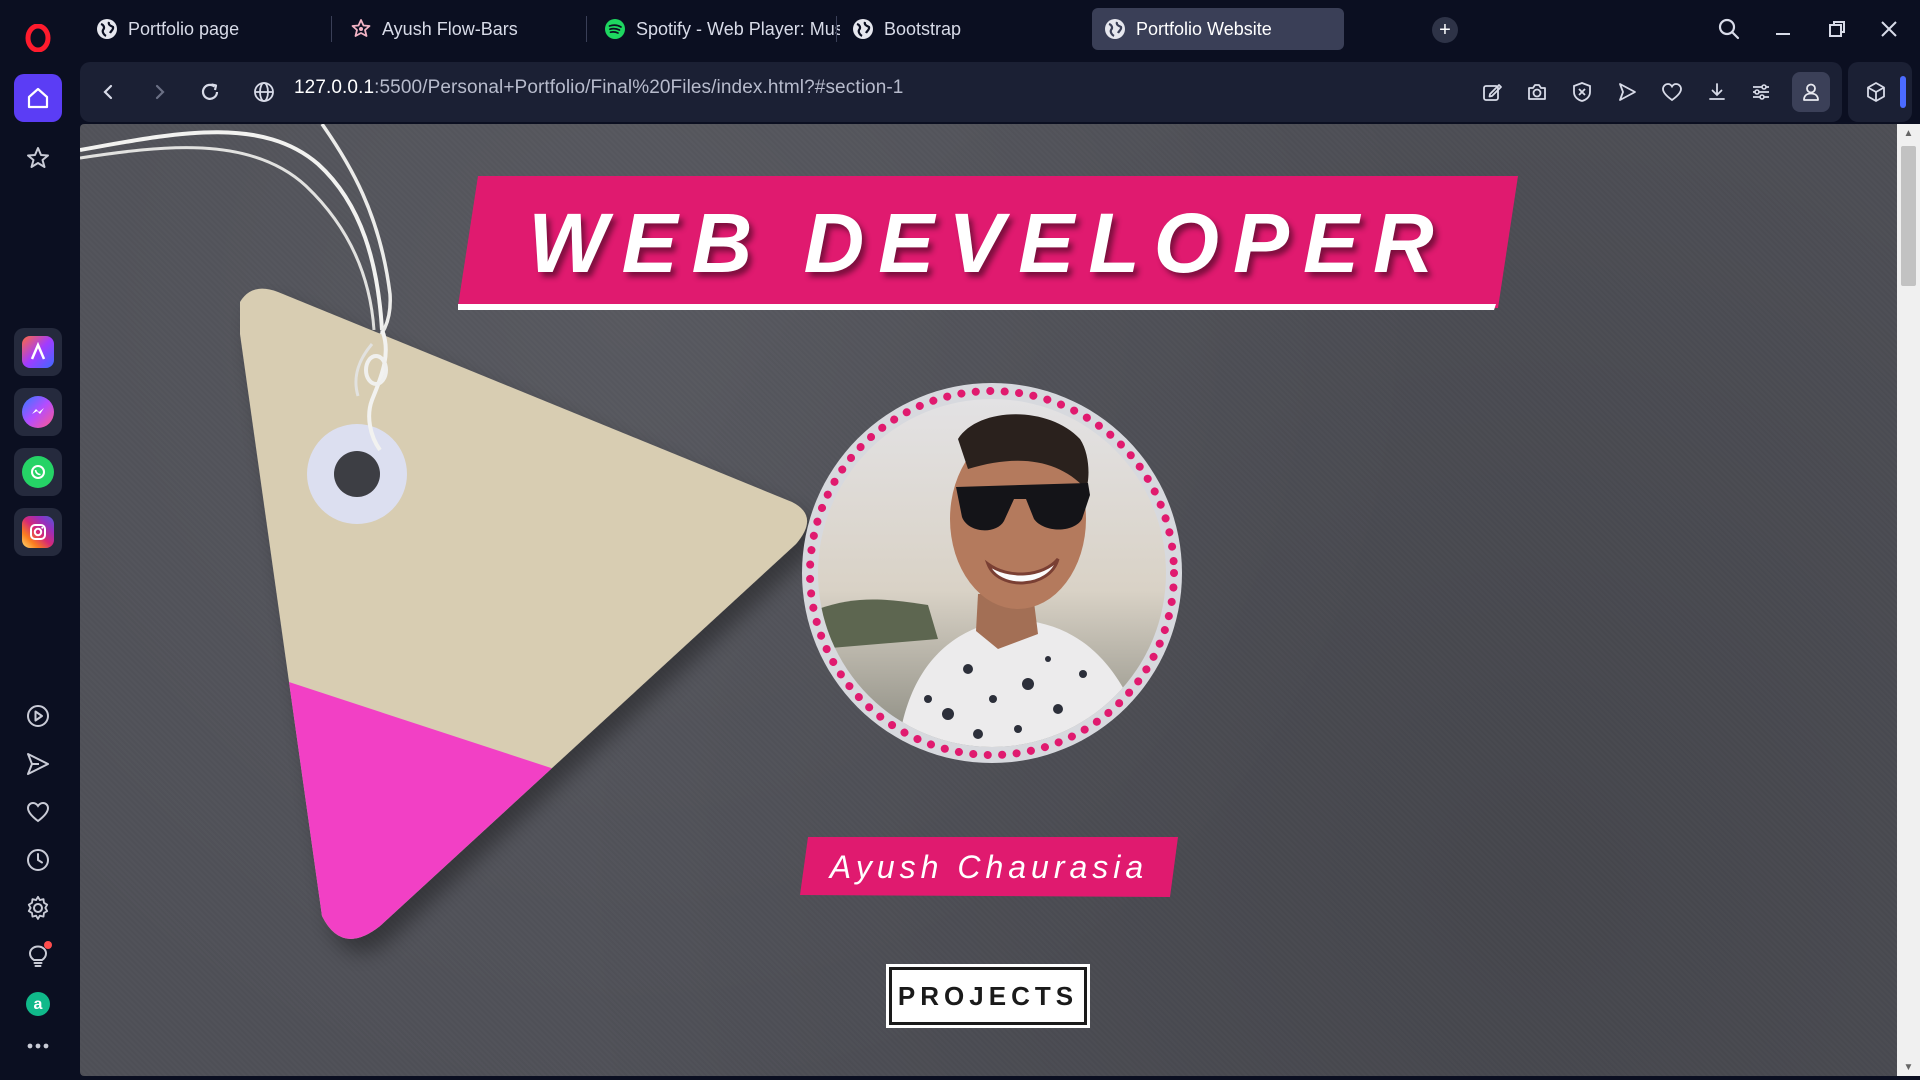 The height and width of the screenshot is (1080, 1920). I want to click on scroll-up-icon: ▲, so click(1908, 133).